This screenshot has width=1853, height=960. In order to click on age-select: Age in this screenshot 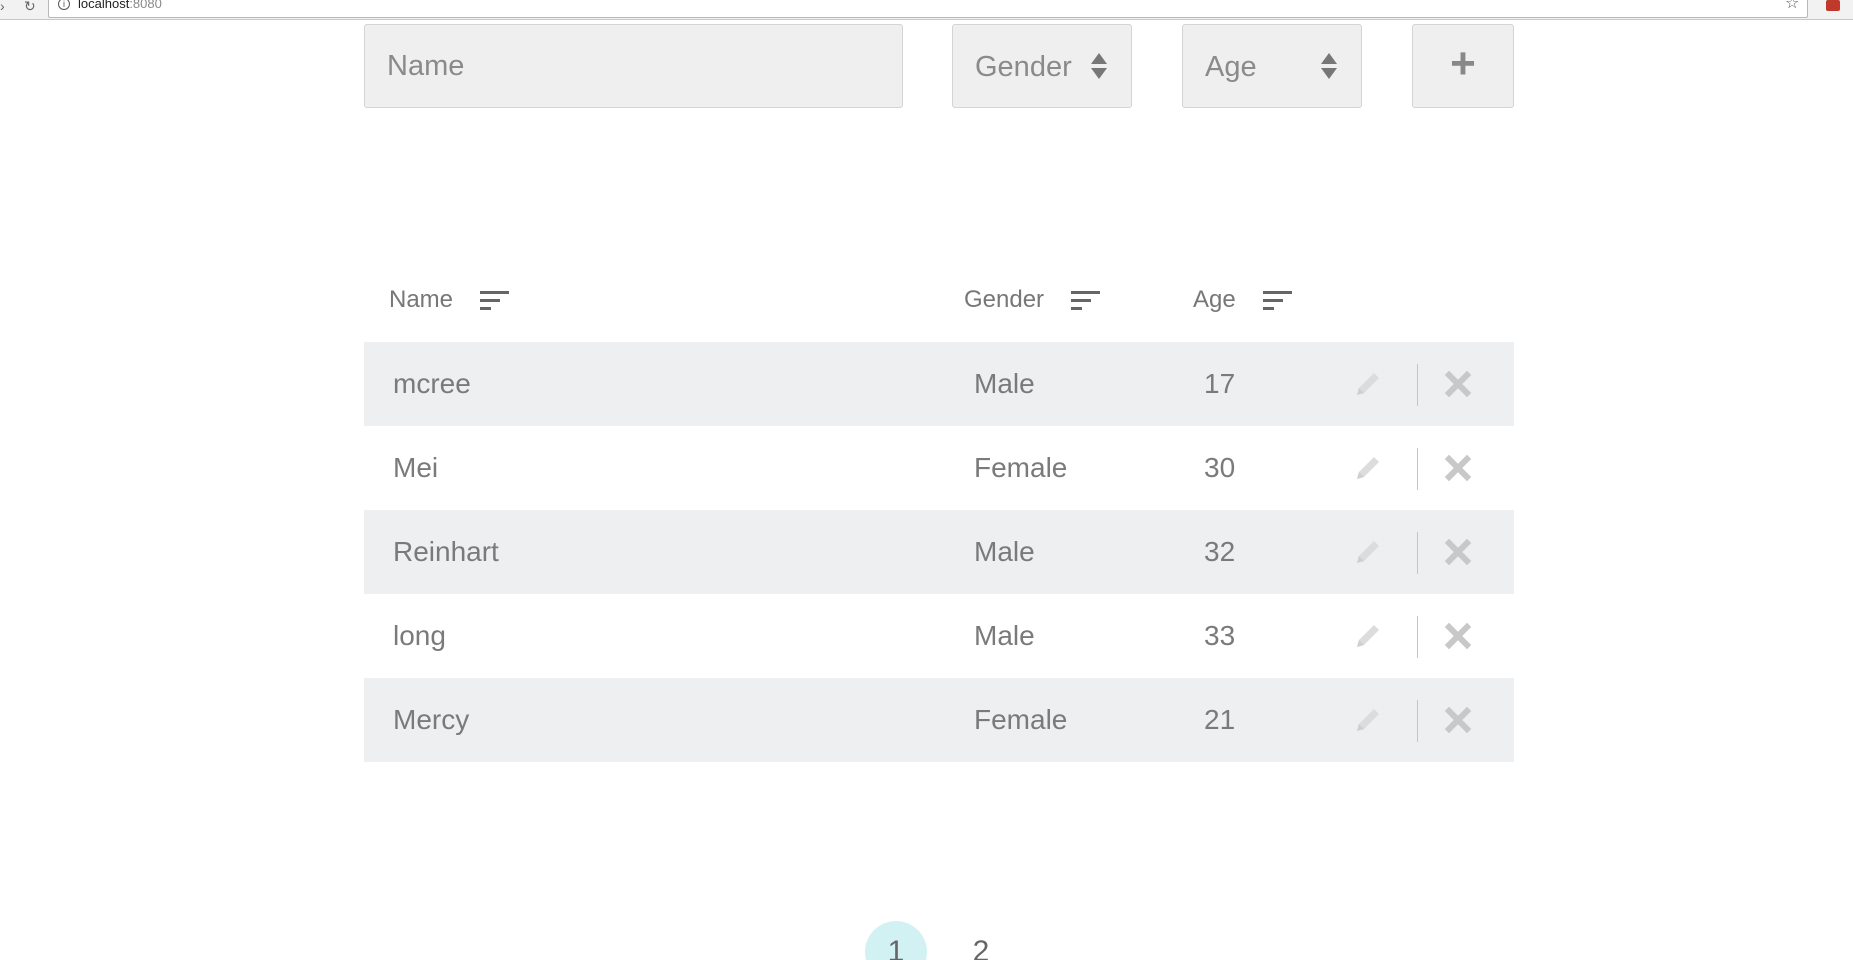, I will do `click(1272, 66)`.